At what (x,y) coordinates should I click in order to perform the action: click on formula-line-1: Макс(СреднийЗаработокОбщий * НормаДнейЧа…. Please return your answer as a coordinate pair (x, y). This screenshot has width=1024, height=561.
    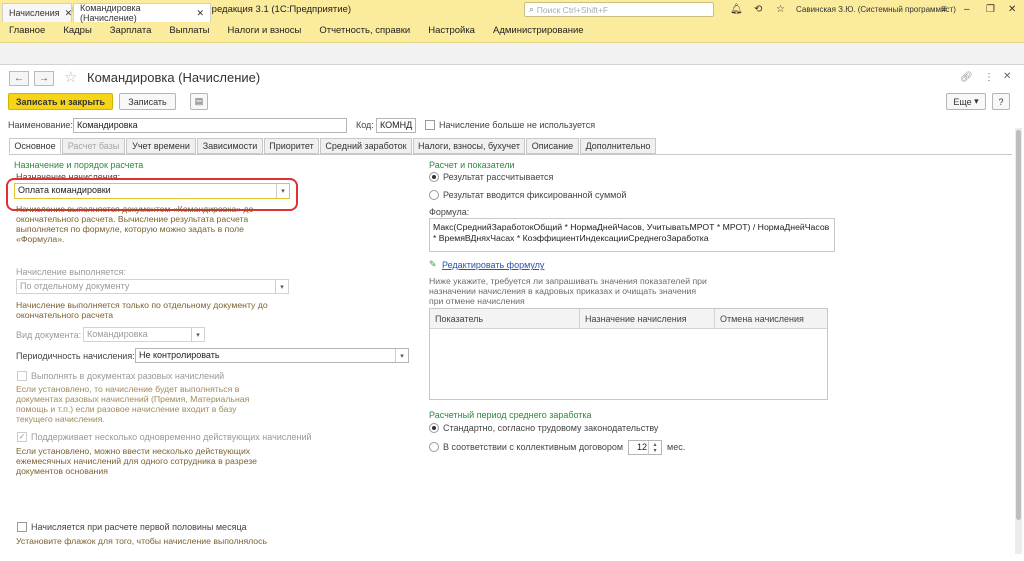
    Looking at the image, I should click on (631, 227).